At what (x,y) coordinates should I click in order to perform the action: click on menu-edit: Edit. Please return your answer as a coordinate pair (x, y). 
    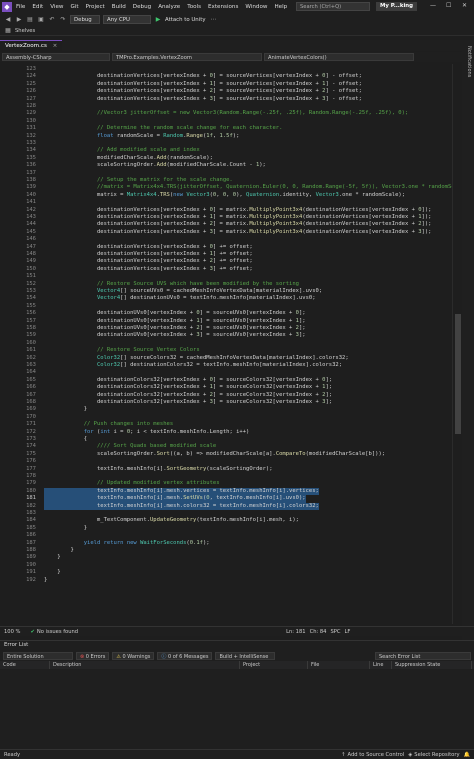
    Looking at the image, I should click on (37, 7).